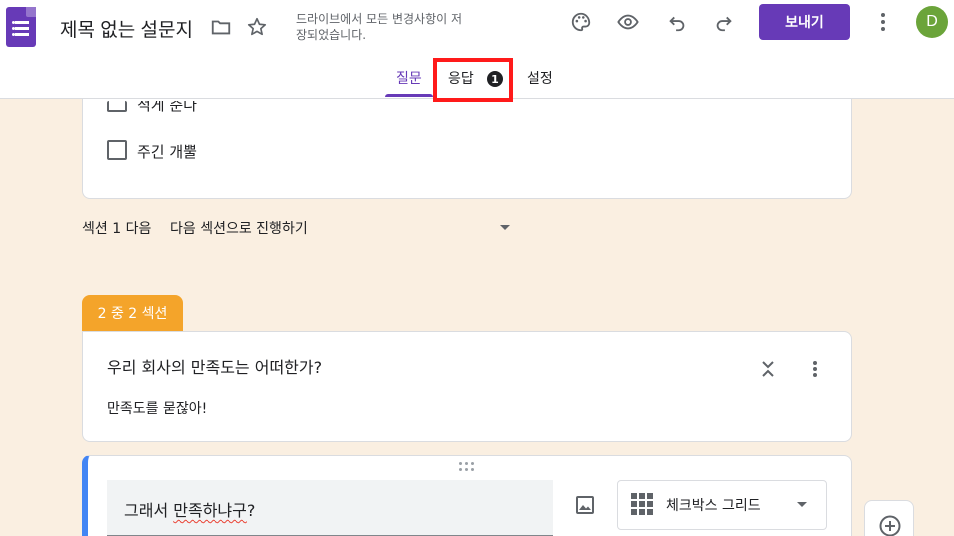  Describe the element at coordinates (157, 408) in the screenshot. I see `section-description: 만족도를 묻잖아!` at that location.